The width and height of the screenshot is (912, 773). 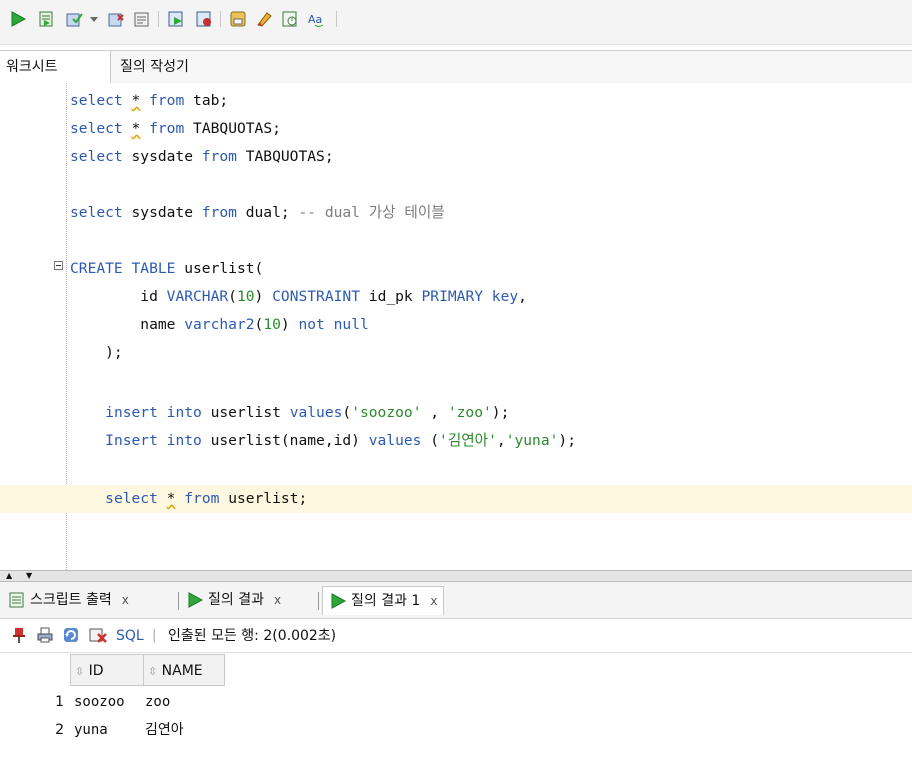 What do you see at coordinates (71, 600) in the screenshot?
I see `tab-label: 스크립트 출력` at bounding box center [71, 600].